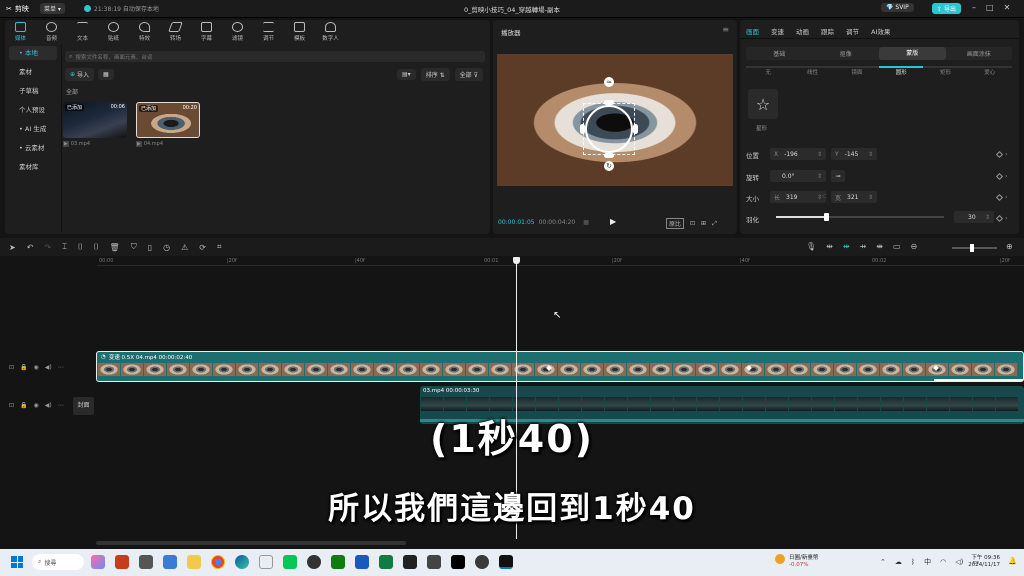 The height and width of the screenshot is (576, 1024). I want to click on feather-slider-knob, so click(827, 217).